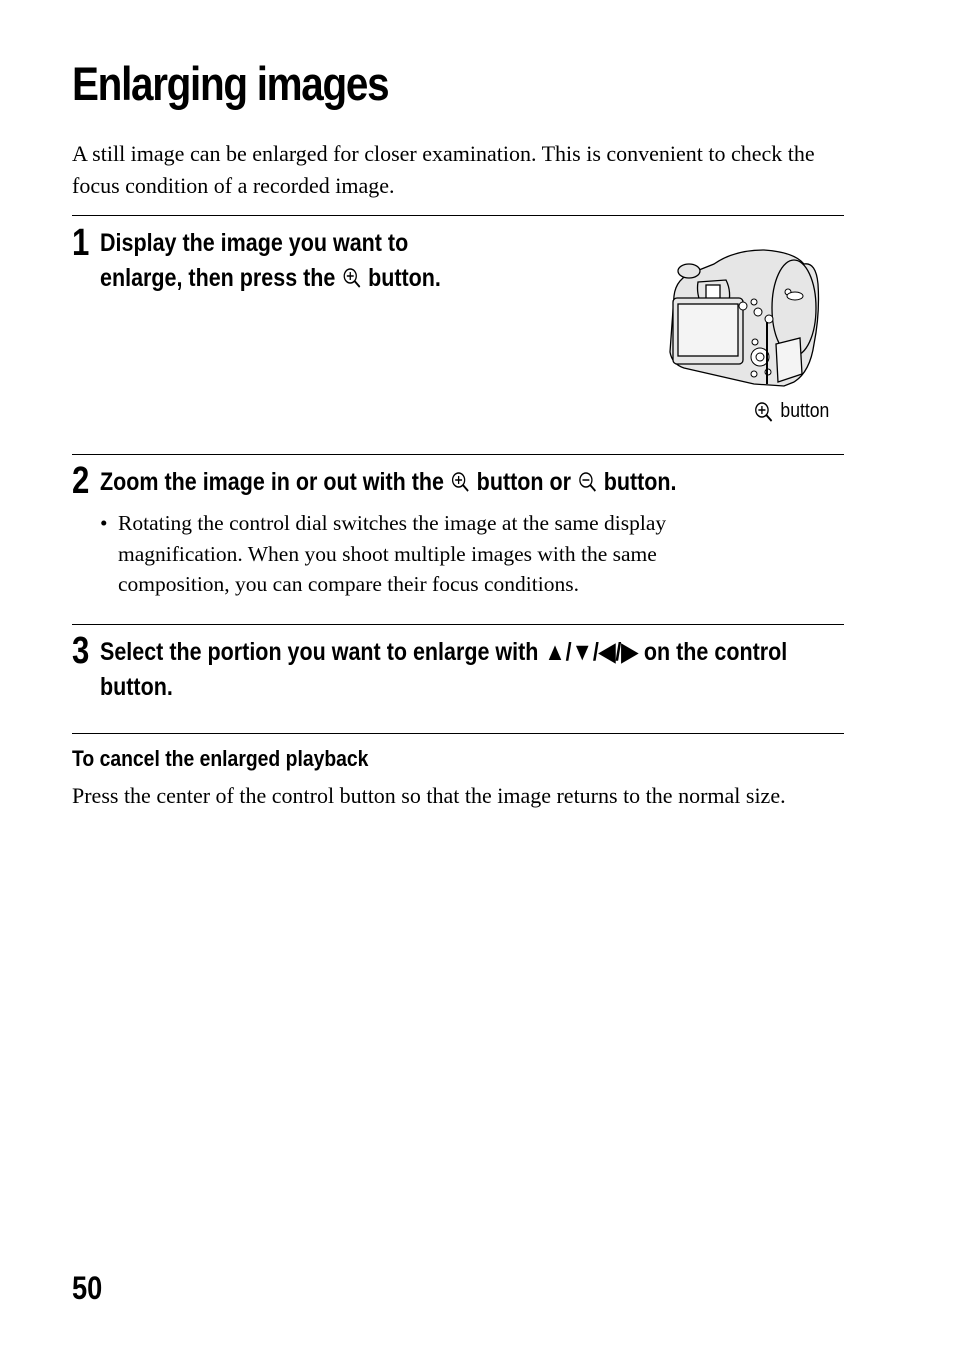  I want to click on step-number-1: 1, so click(81, 243).